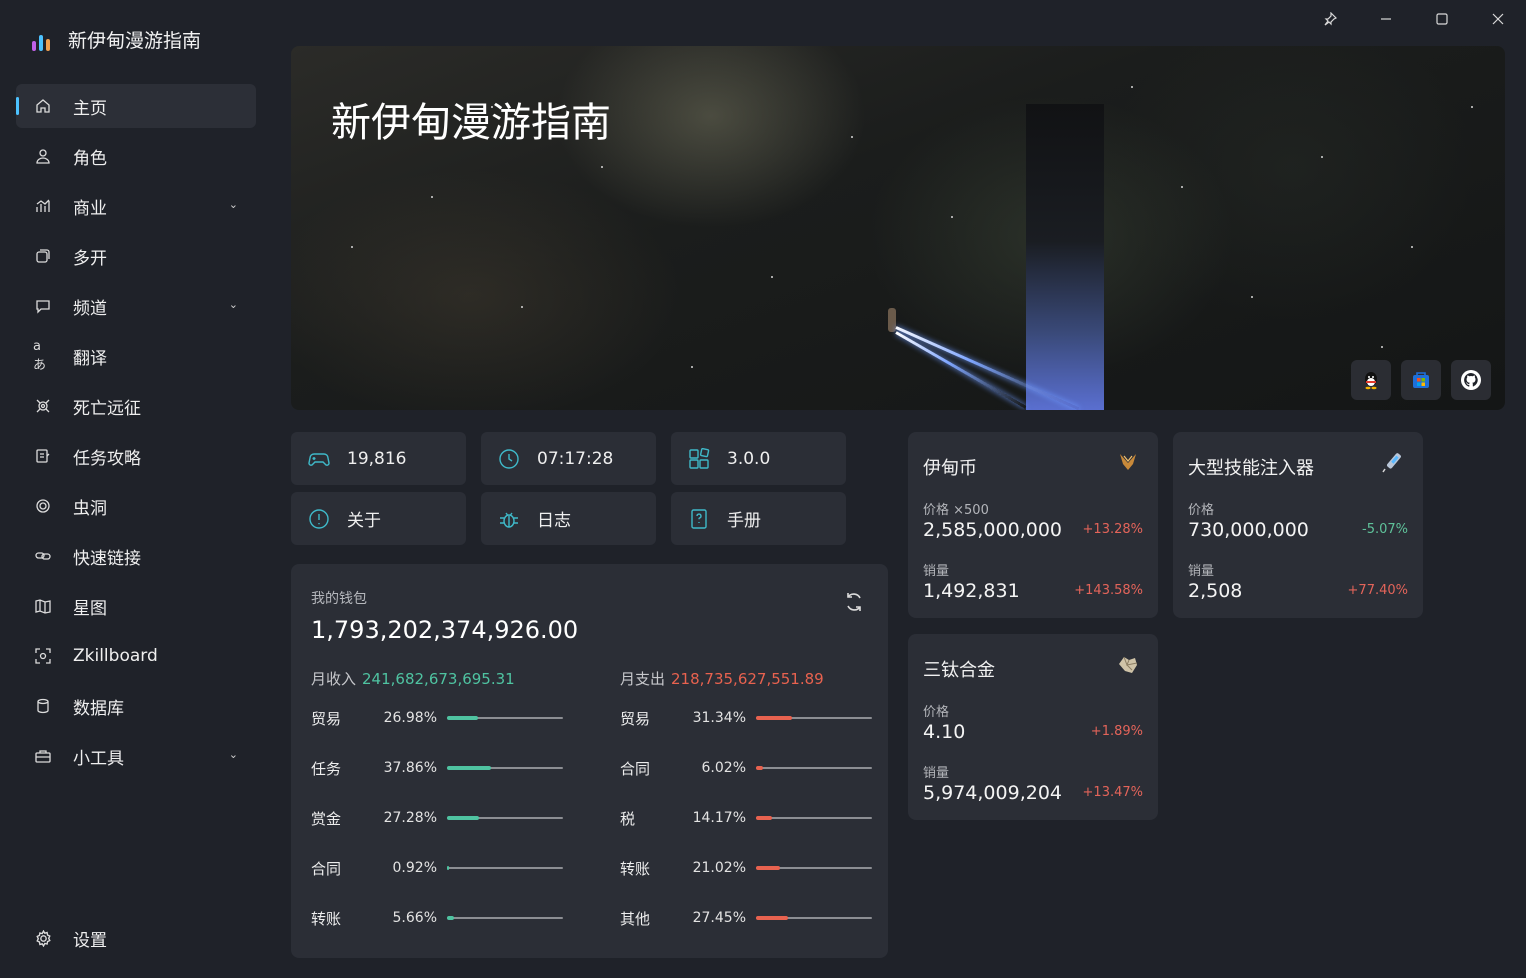 The image size is (1526, 978). I want to click on info-icon, so click(319, 519).